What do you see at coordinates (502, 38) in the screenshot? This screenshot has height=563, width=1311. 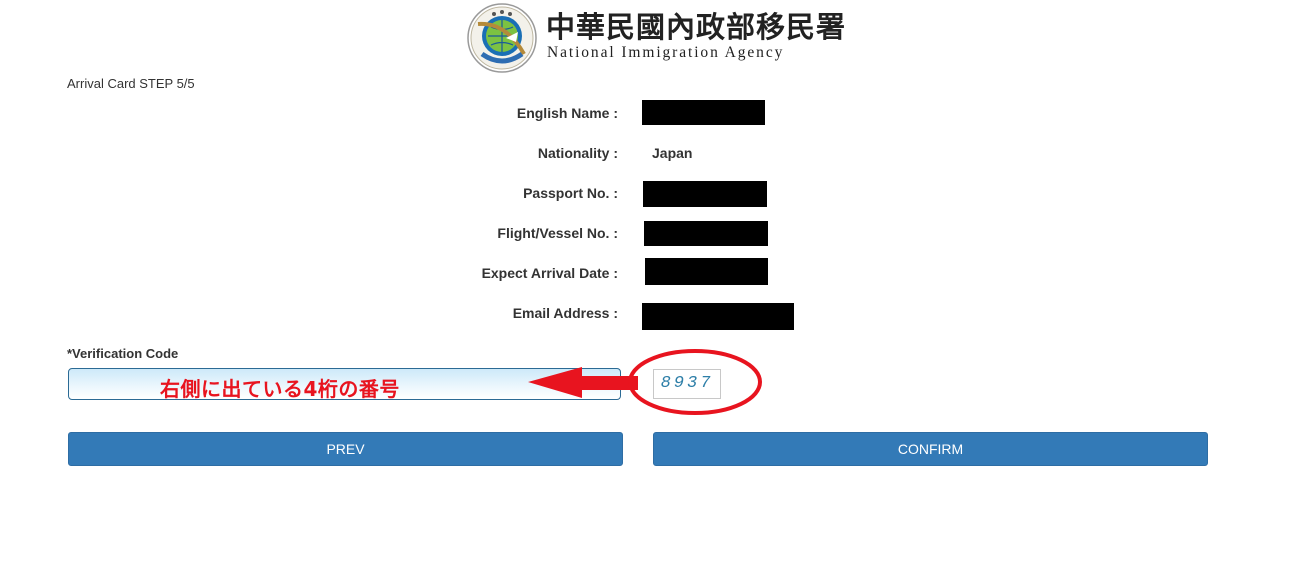 I see `agency-emblem-icon` at bounding box center [502, 38].